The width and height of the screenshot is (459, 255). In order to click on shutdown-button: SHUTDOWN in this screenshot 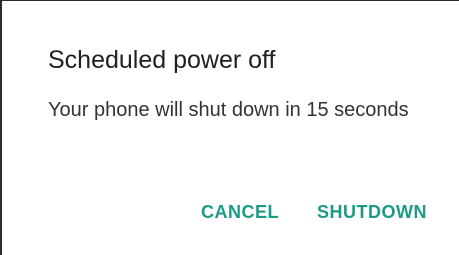, I will do `click(372, 212)`.